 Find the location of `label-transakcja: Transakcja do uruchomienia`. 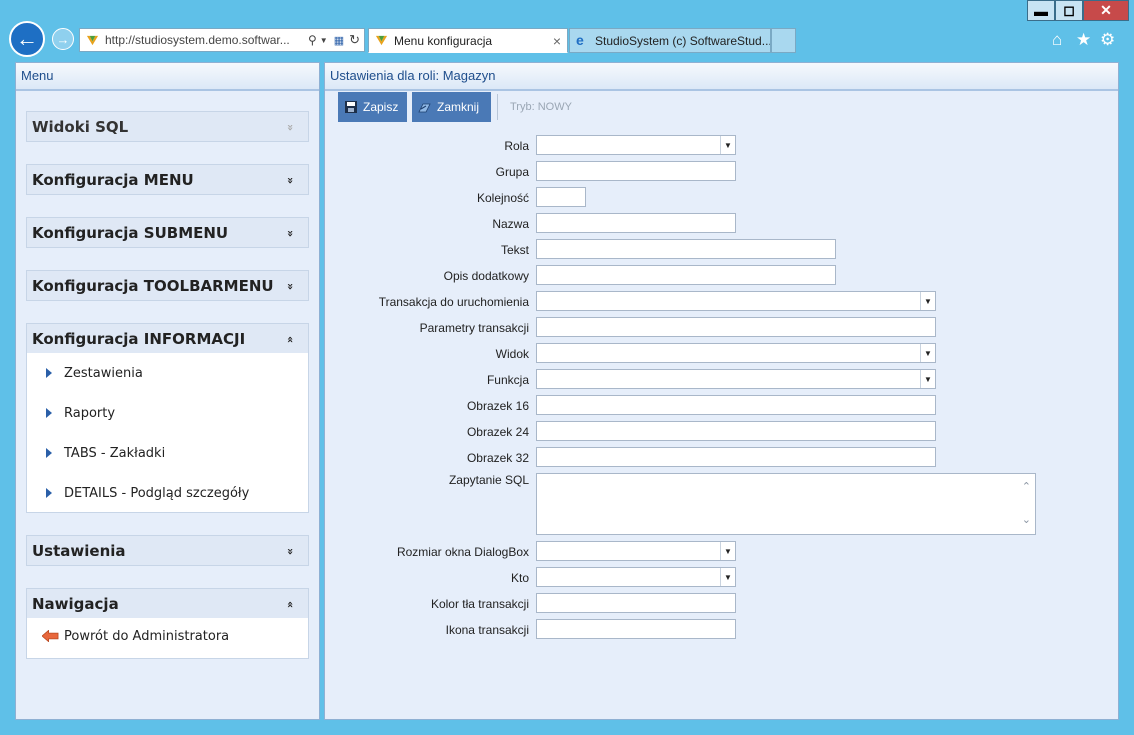

label-transakcja: Transakcja do uruchomienia is located at coordinates (453, 302).